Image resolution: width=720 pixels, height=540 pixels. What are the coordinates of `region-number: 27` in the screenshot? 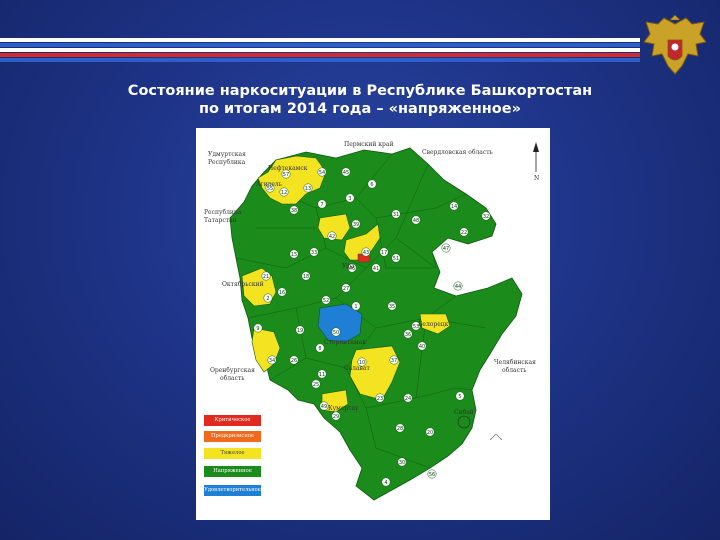 It's located at (346, 289).